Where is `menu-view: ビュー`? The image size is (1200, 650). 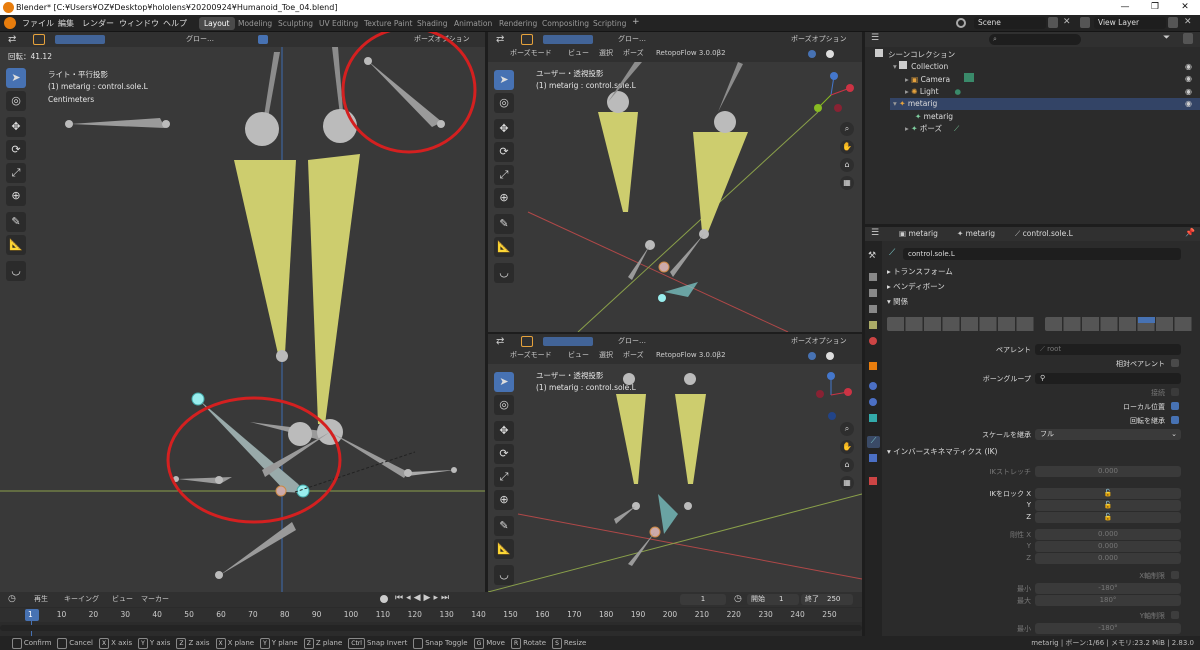
menu-view: ビュー is located at coordinates (578, 53).